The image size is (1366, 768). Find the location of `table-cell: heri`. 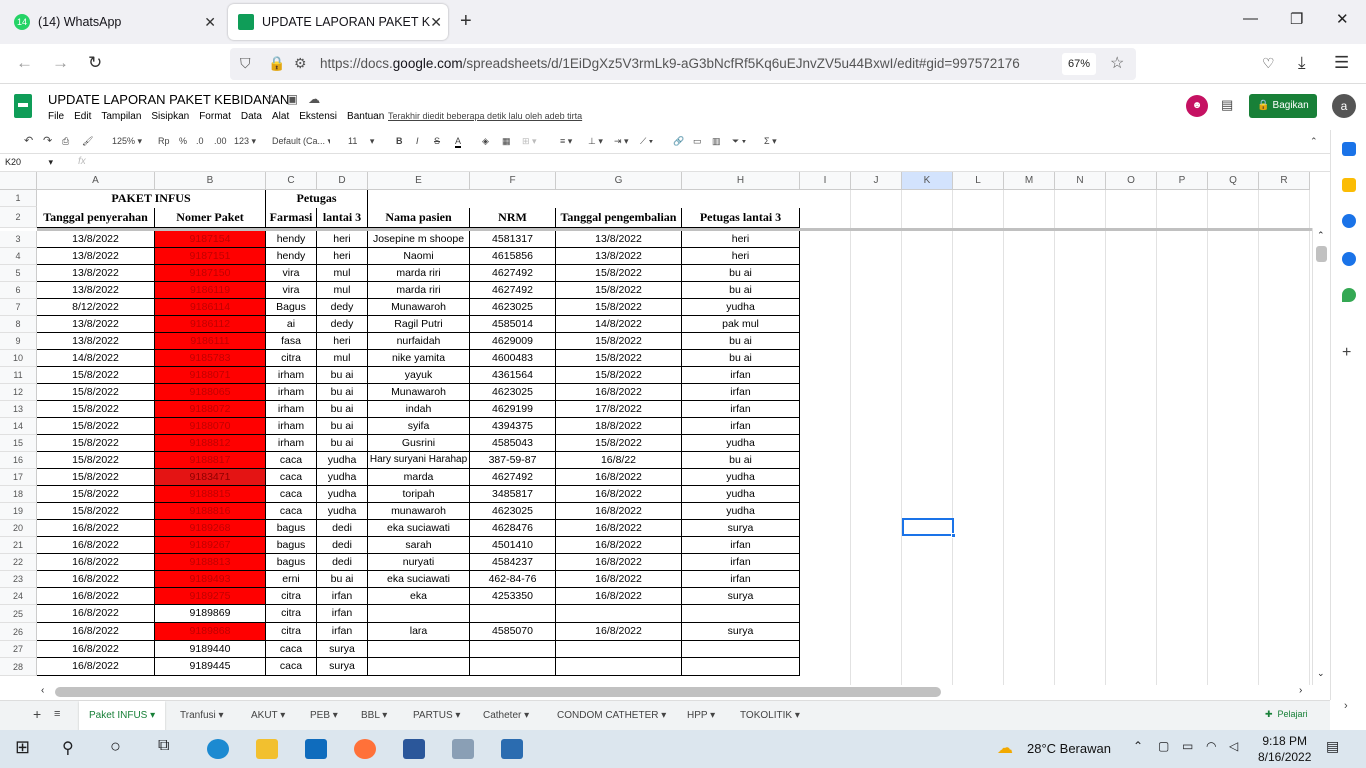

table-cell: heri is located at coordinates (741, 239).